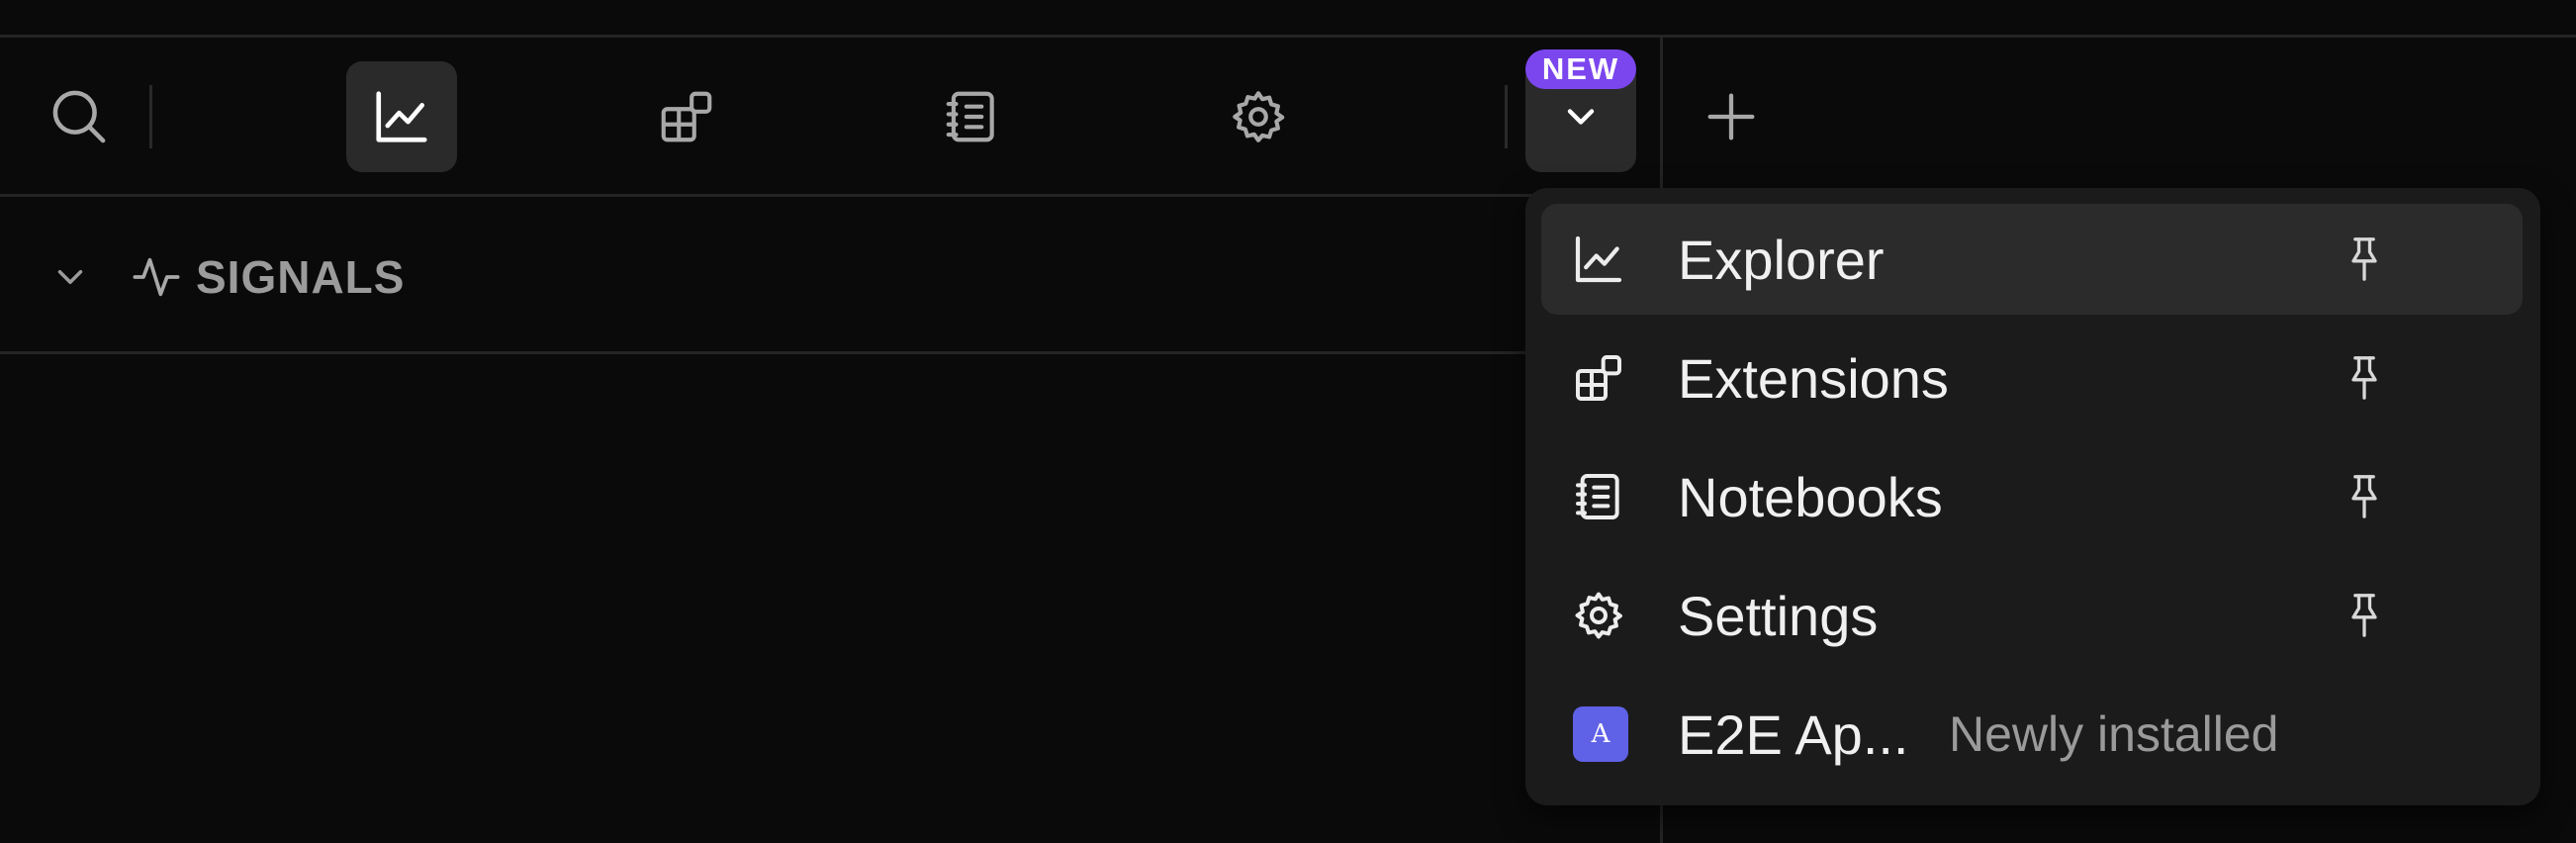 The image size is (2576, 843). I want to click on add-tab-button, so click(1732, 116).